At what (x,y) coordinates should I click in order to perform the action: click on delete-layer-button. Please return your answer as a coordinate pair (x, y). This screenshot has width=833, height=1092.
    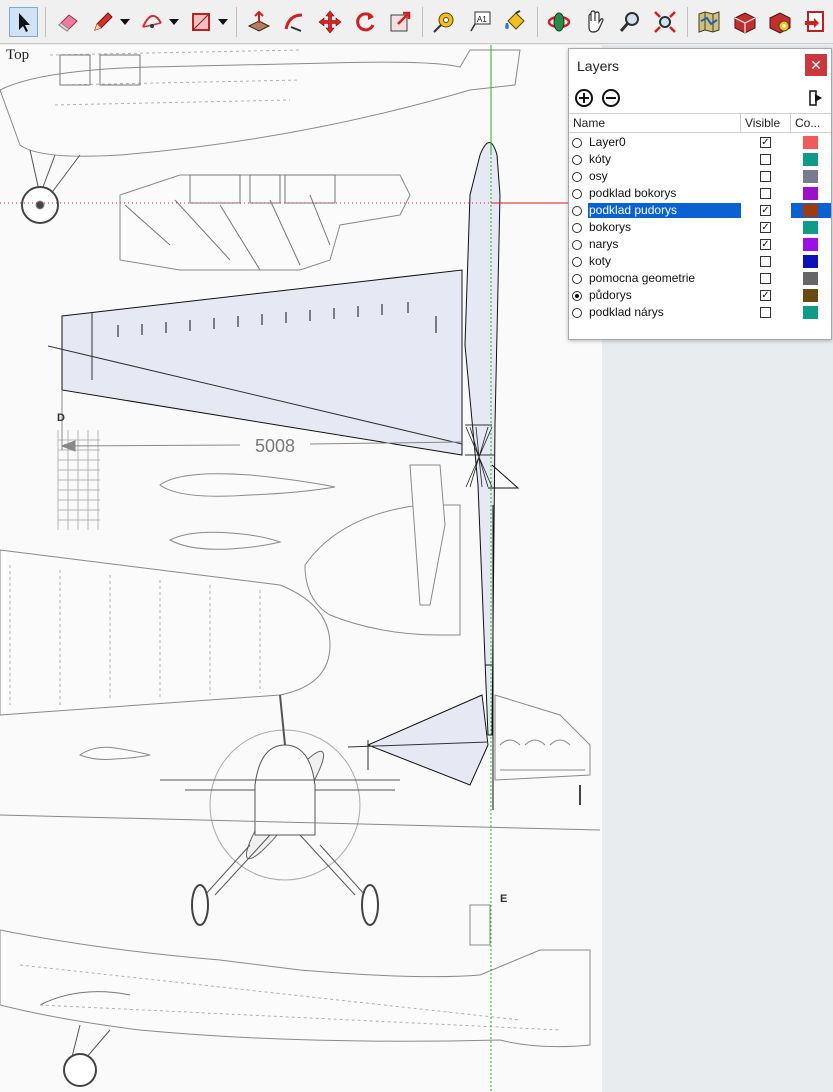
    Looking at the image, I should click on (611, 98).